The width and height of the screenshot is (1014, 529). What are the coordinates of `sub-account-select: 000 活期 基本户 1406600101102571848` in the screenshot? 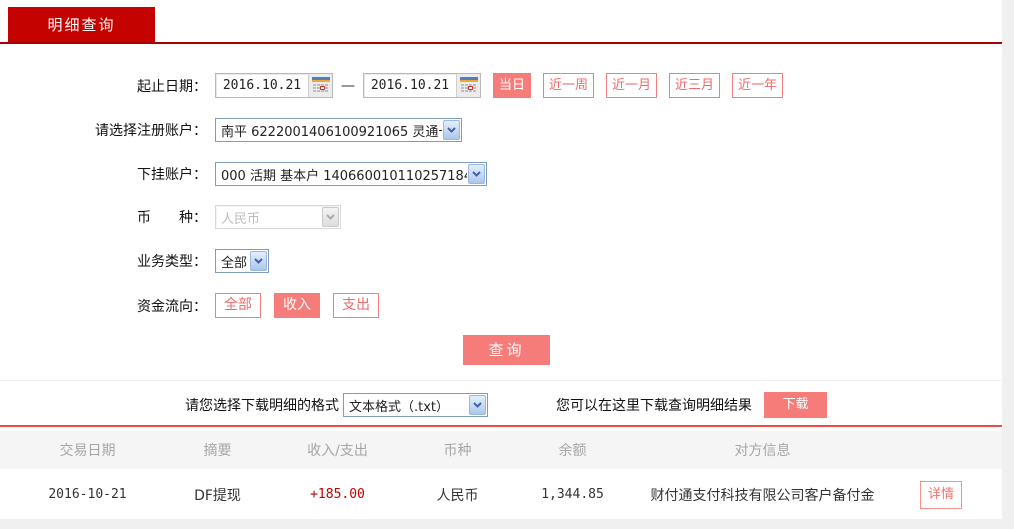 It's located at (351, 174).